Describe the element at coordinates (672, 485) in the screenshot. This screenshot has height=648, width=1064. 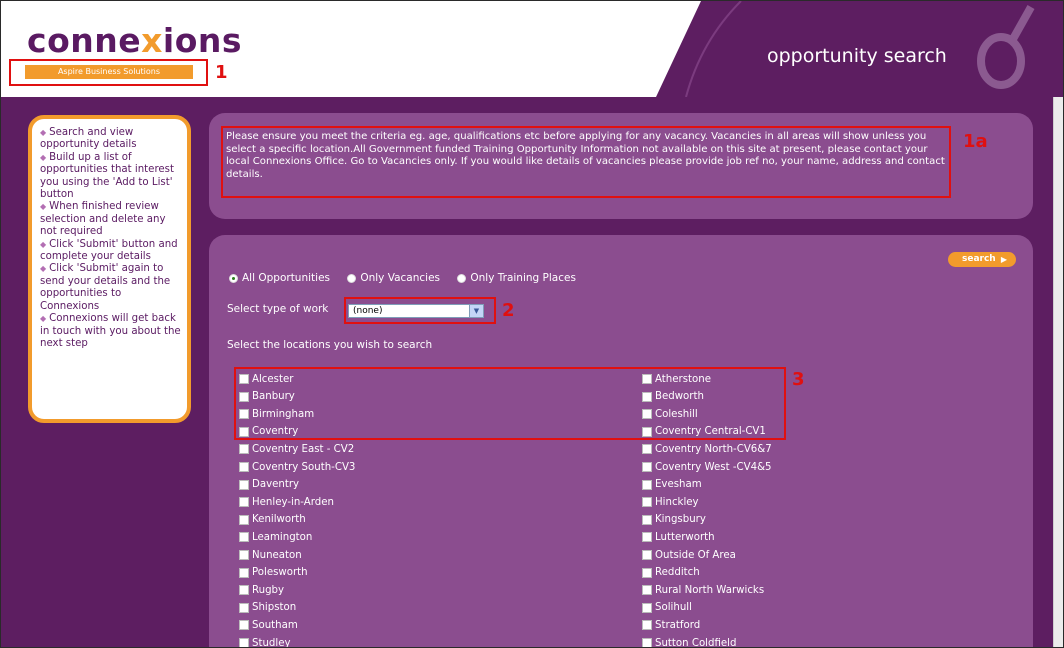
I see `location-checkbox: Evesham` at that location.